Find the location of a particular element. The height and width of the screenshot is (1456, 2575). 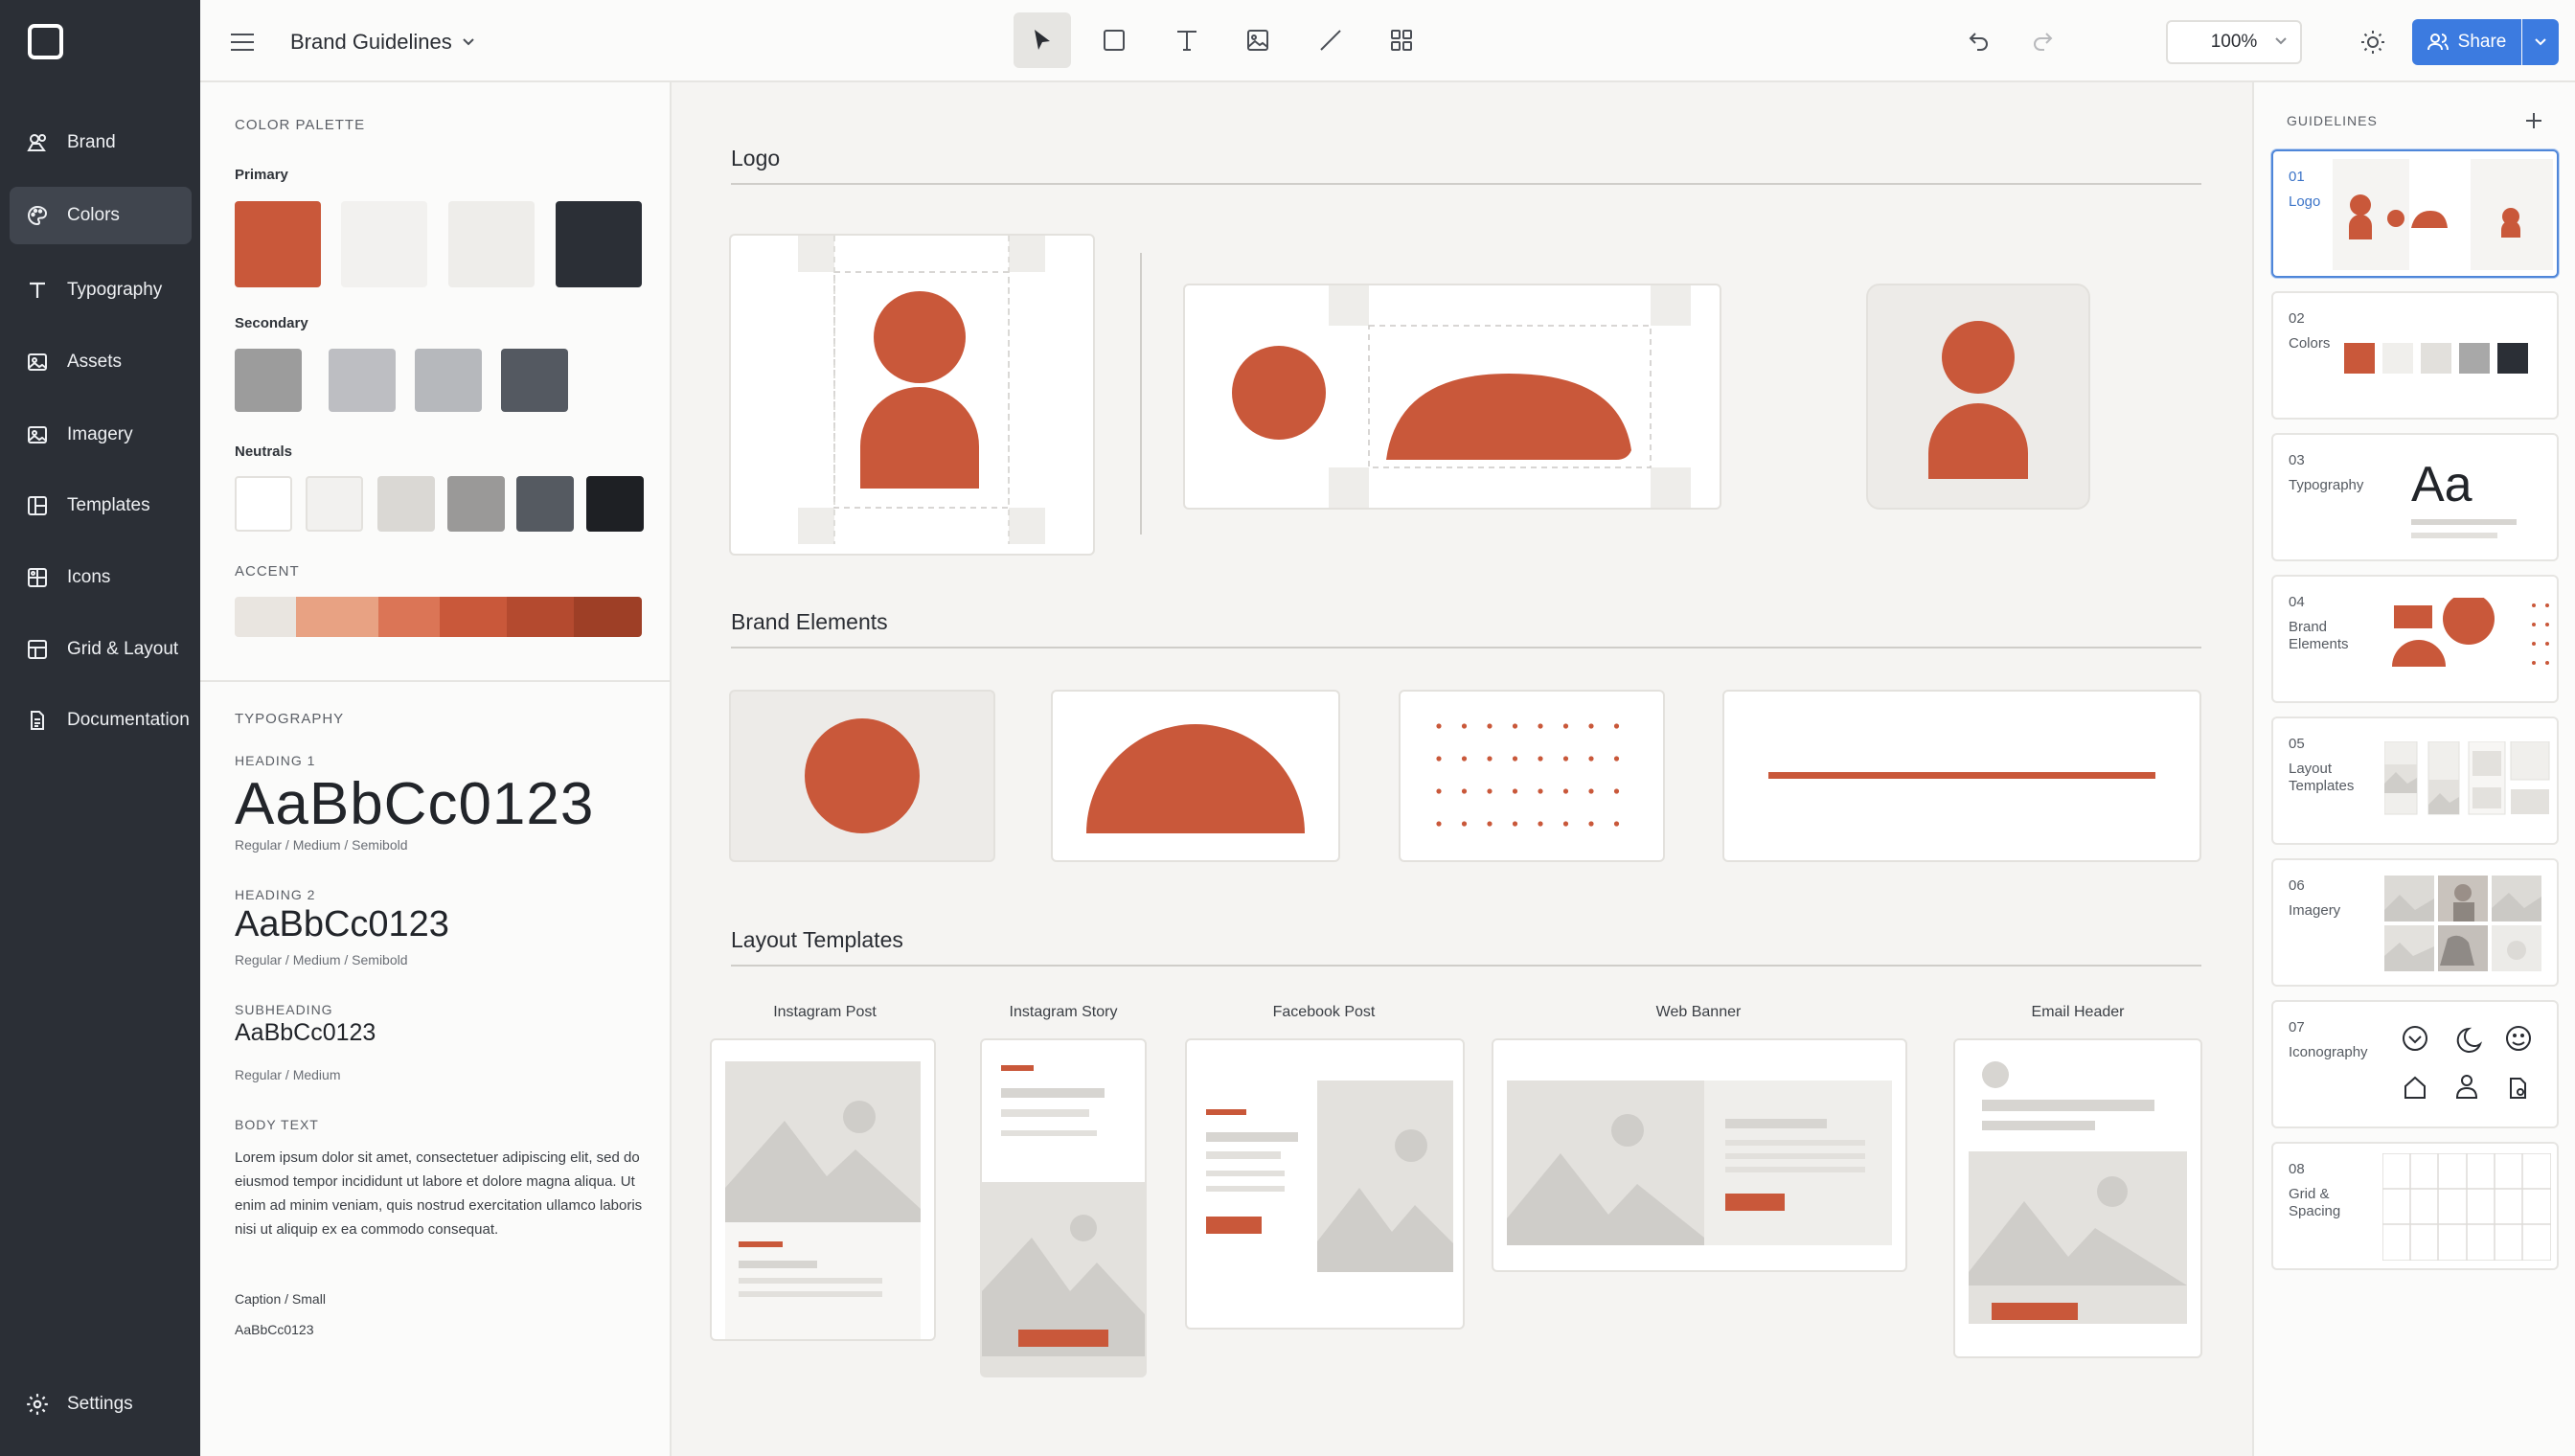

layout-icon is located at coordinates (37, 505).